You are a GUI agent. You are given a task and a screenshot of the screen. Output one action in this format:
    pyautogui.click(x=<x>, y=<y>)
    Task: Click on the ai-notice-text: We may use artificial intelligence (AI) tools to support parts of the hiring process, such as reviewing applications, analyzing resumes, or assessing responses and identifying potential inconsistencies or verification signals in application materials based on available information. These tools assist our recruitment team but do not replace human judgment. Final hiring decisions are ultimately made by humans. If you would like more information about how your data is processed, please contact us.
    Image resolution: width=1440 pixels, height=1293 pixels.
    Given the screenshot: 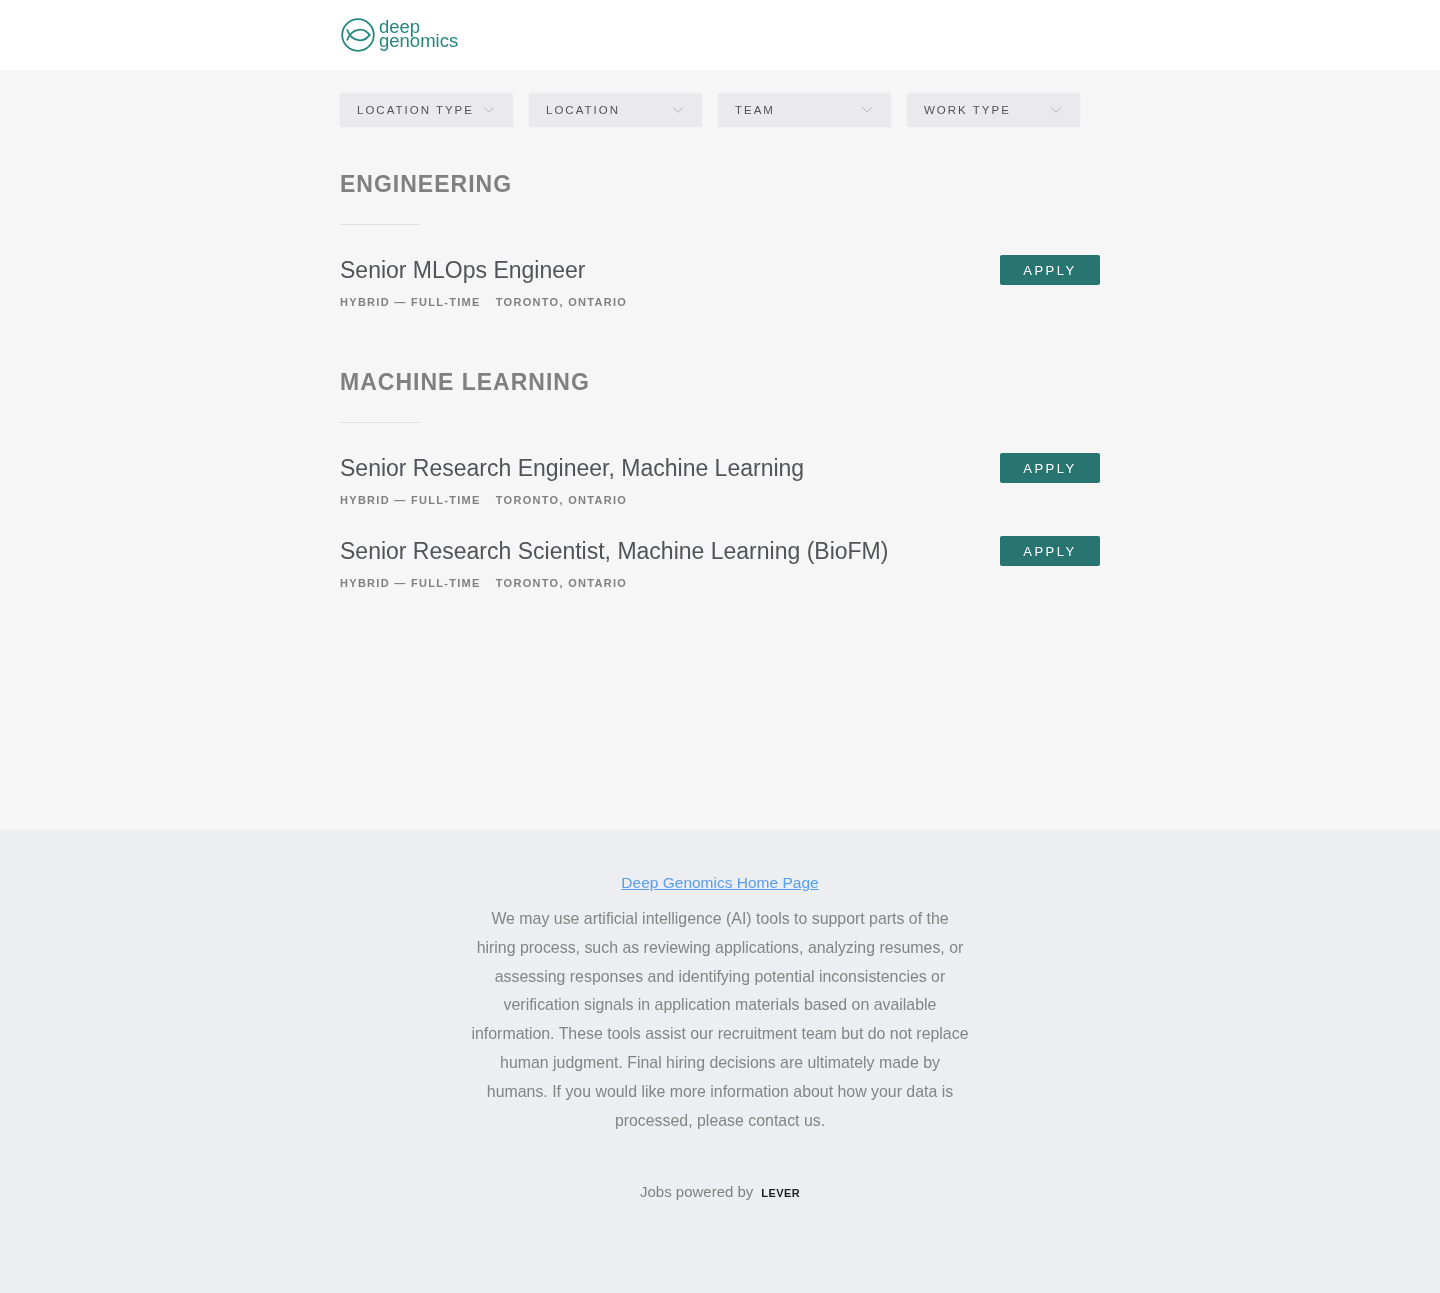 What is the action you would take?
    pyautogui.click(x=720, y=1020)
    